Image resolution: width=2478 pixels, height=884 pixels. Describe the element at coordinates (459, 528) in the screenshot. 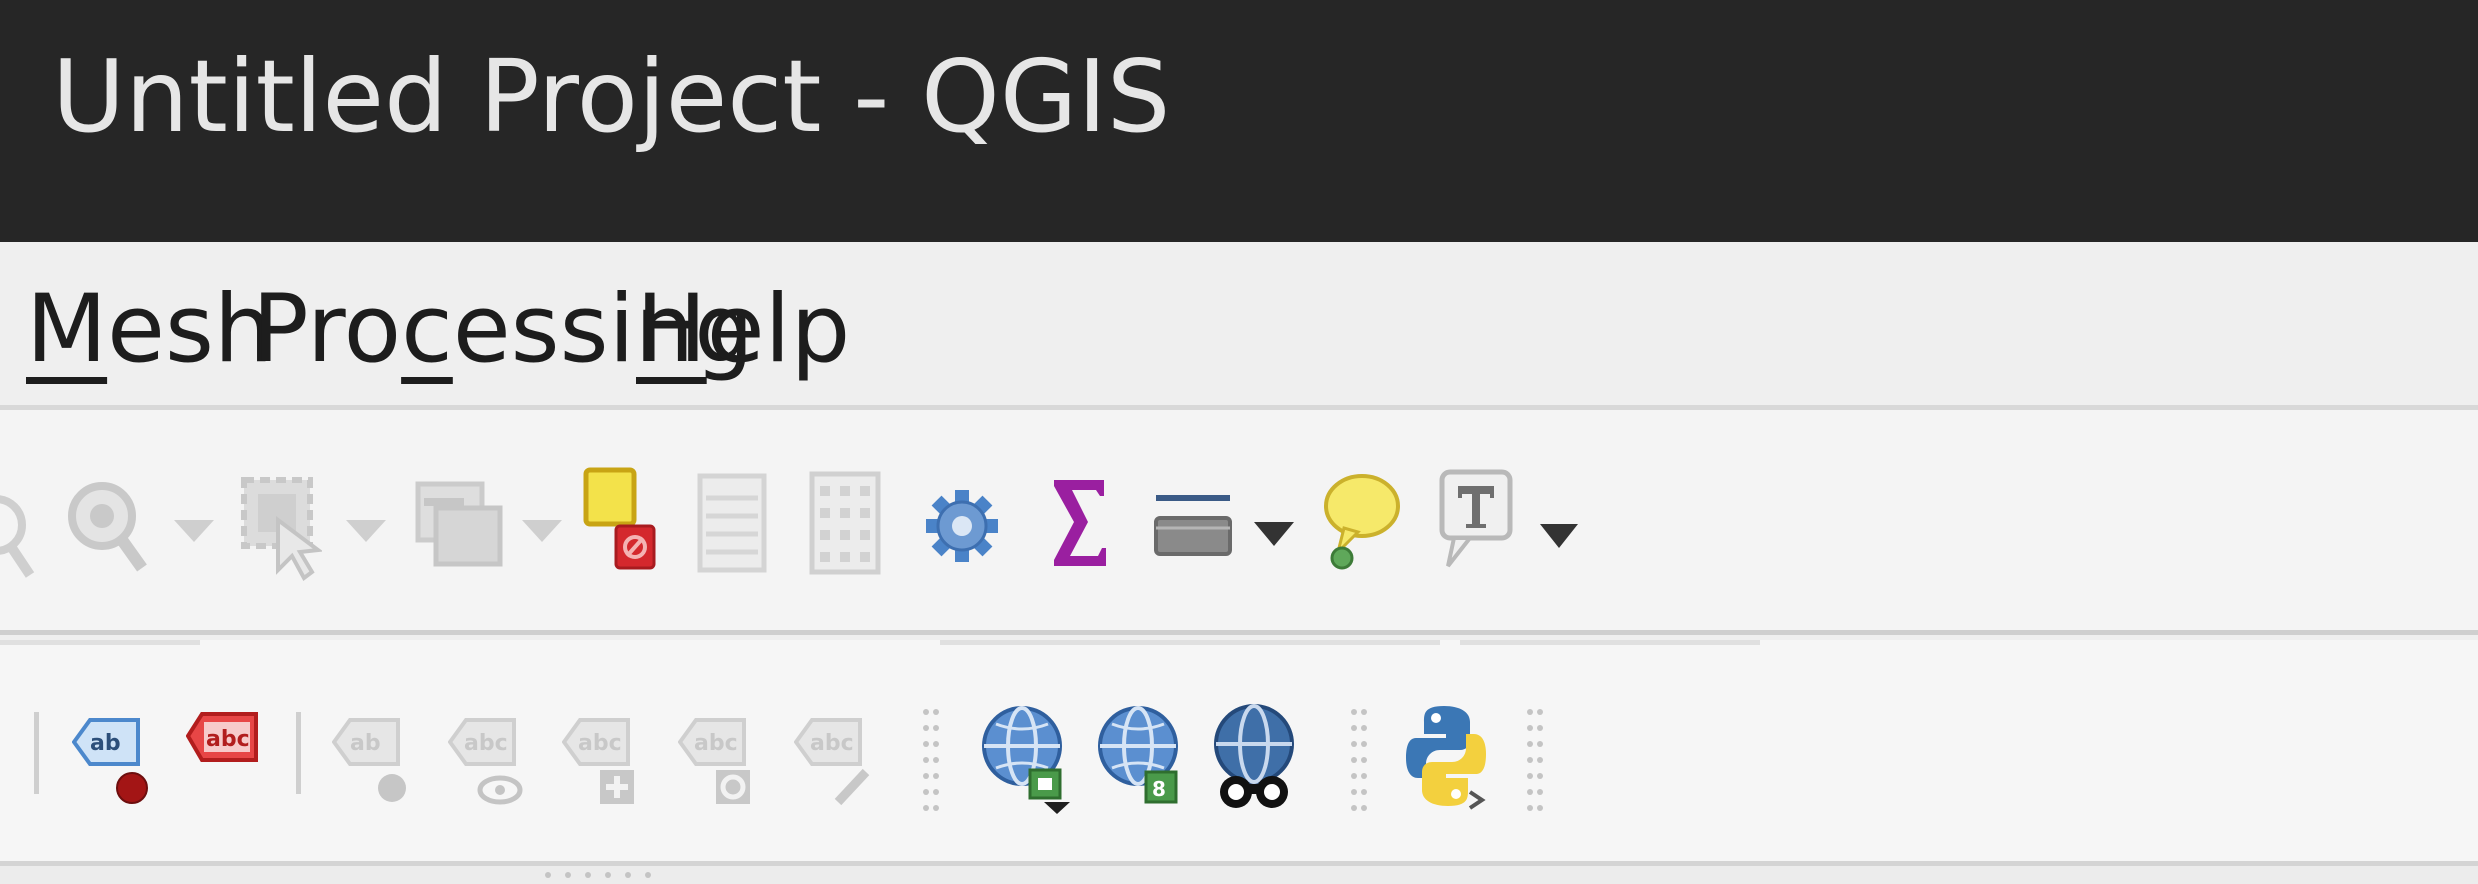

I see `deselect-icon` at that location.